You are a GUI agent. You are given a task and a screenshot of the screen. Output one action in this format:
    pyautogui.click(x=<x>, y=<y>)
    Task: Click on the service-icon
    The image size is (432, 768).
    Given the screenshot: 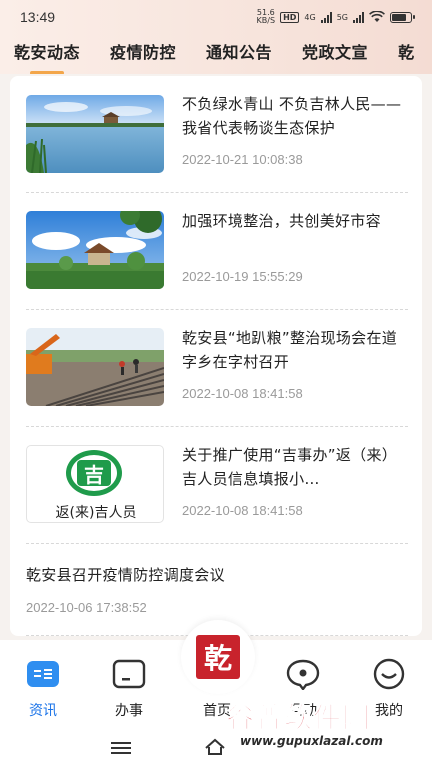 What is the action you would take?
    pyautogui.click(x=129, y=674)
    